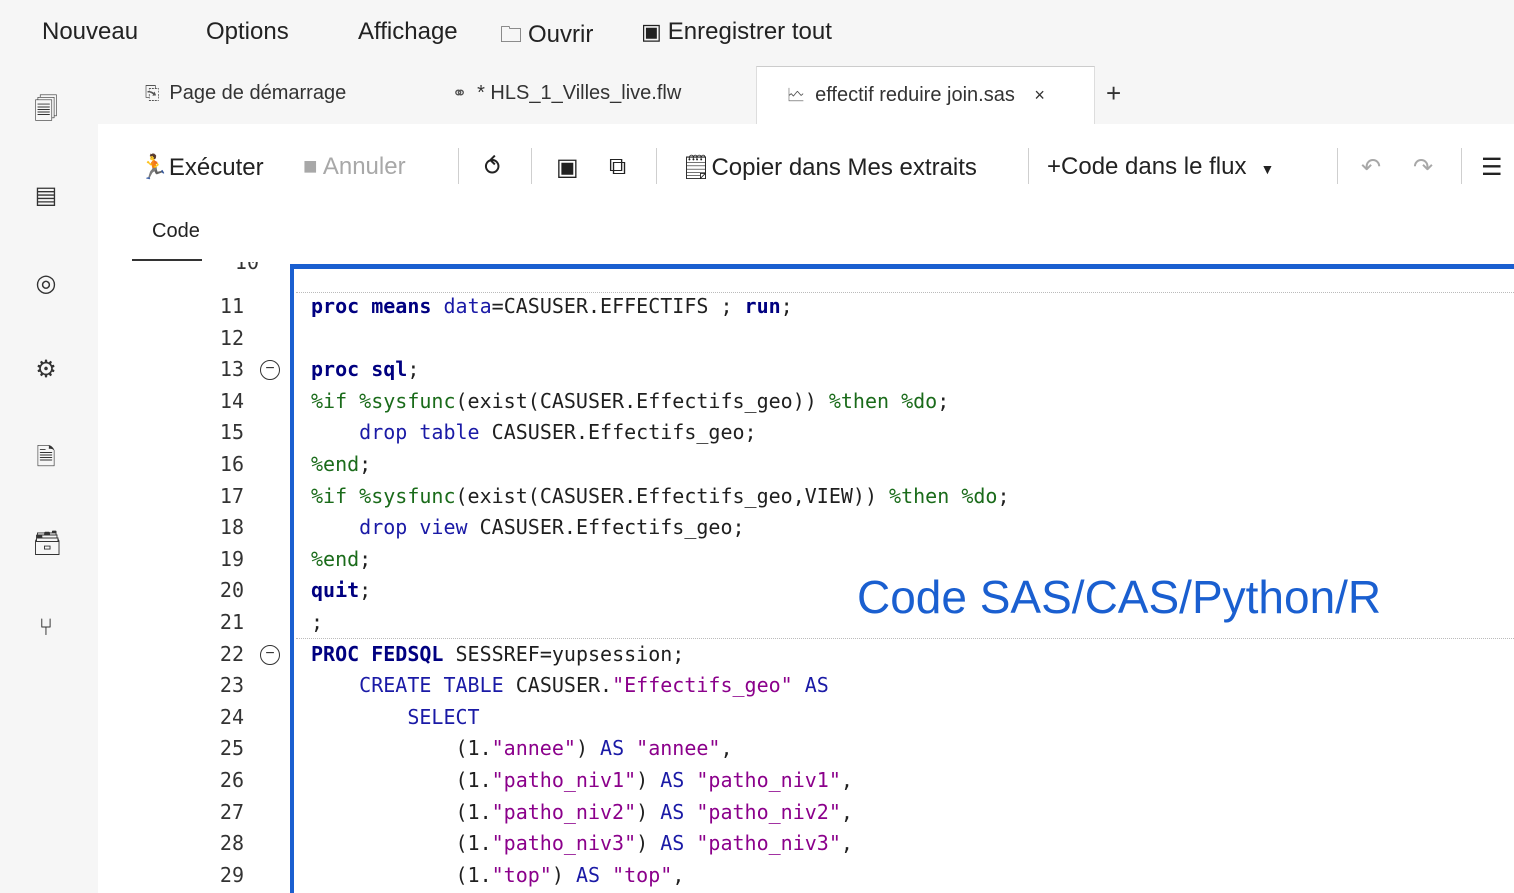 Image resolution: width=1514 pixels, height=893 pixels. I want to click on tab-start-page: ⎘ Page de démarrage, so click(245, 93).